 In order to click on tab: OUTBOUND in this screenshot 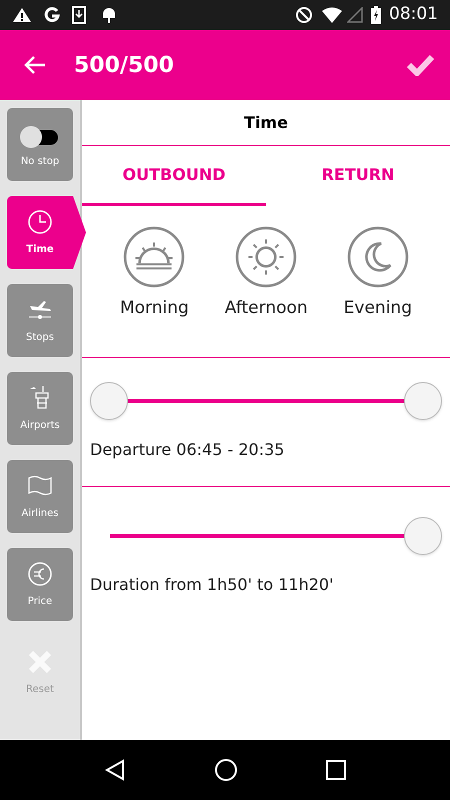, I will do `click(174, 176)`.